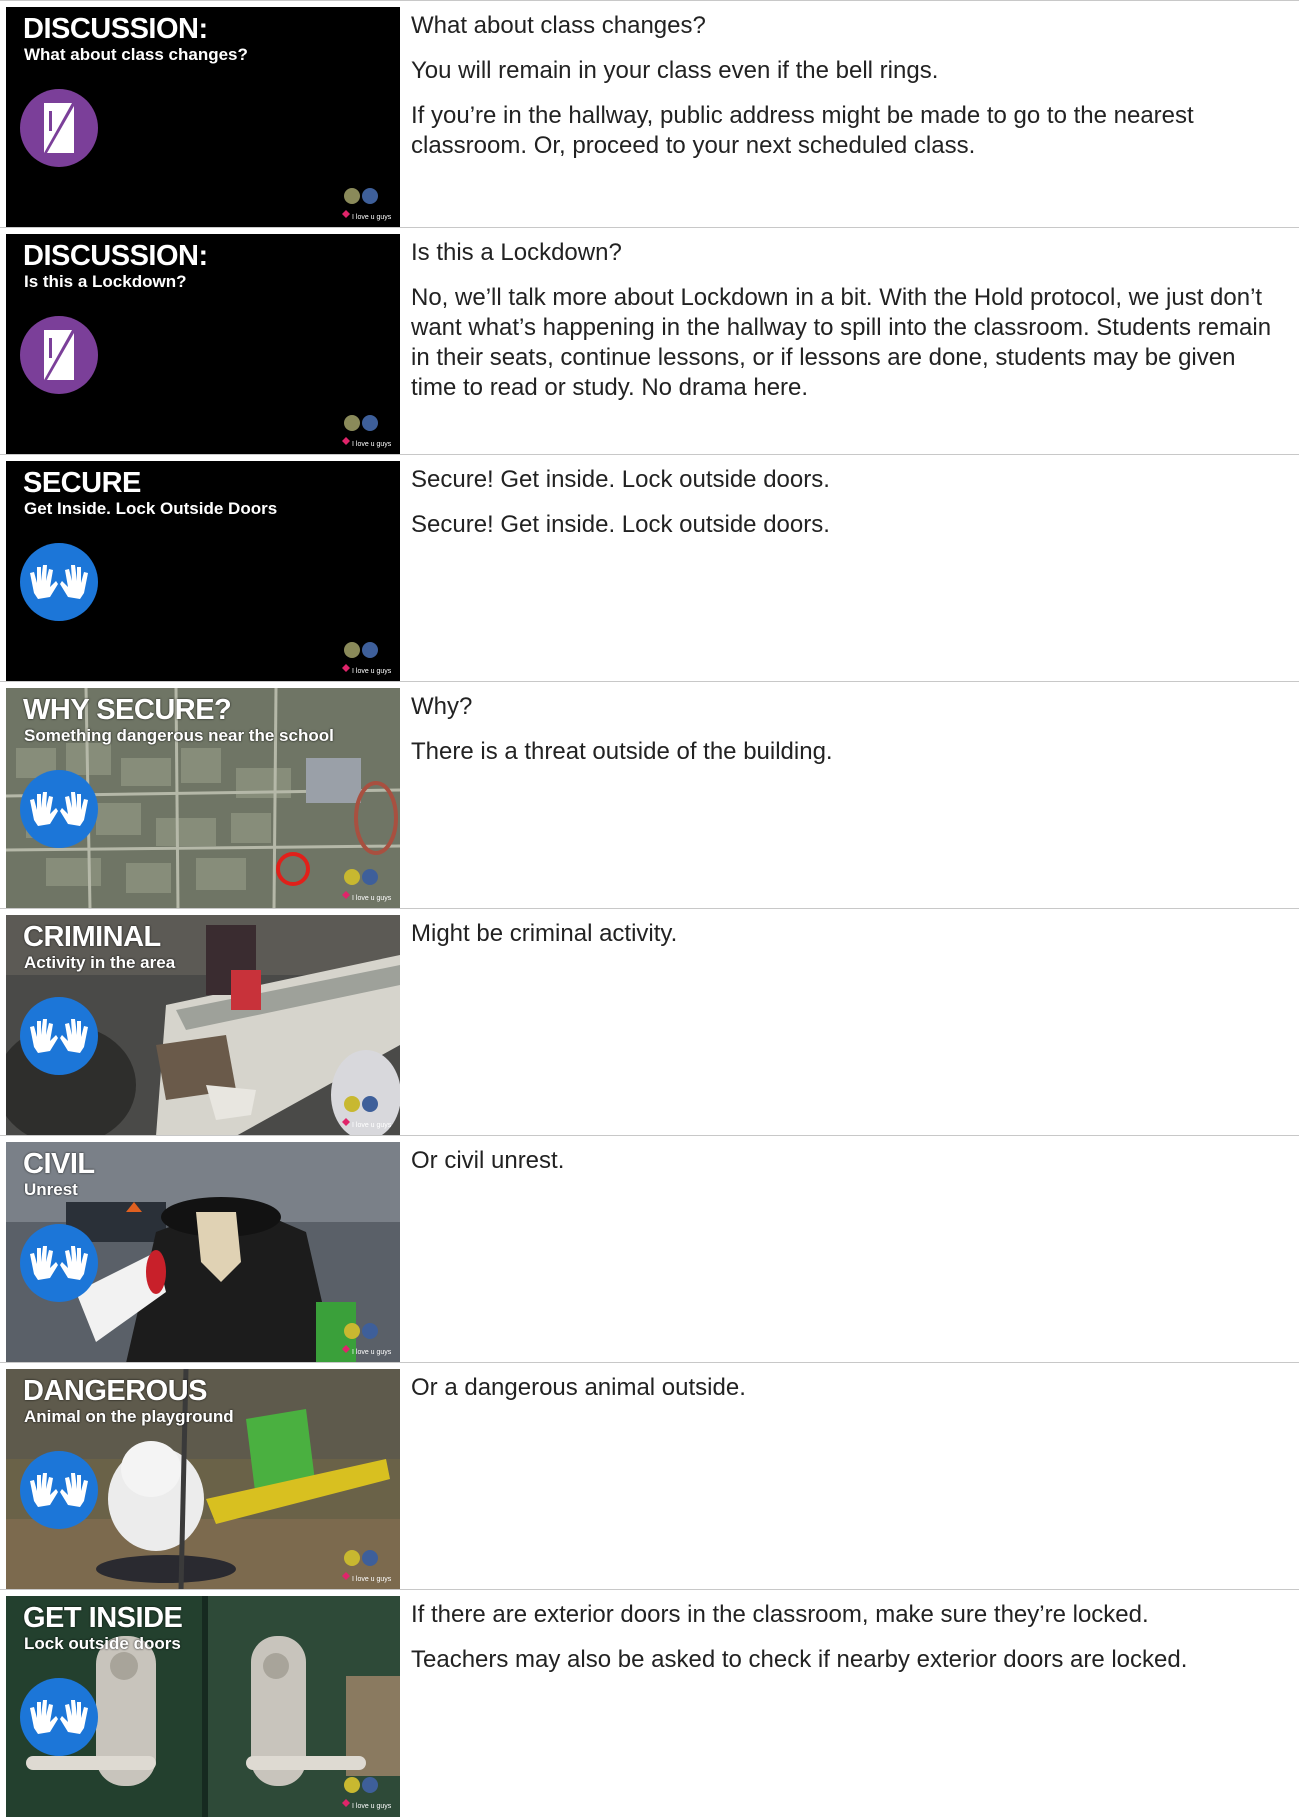 The width and height of the screenshot is (1299, 1818). I want to click on note-line: Might be criminal activity., so click(544, 933).